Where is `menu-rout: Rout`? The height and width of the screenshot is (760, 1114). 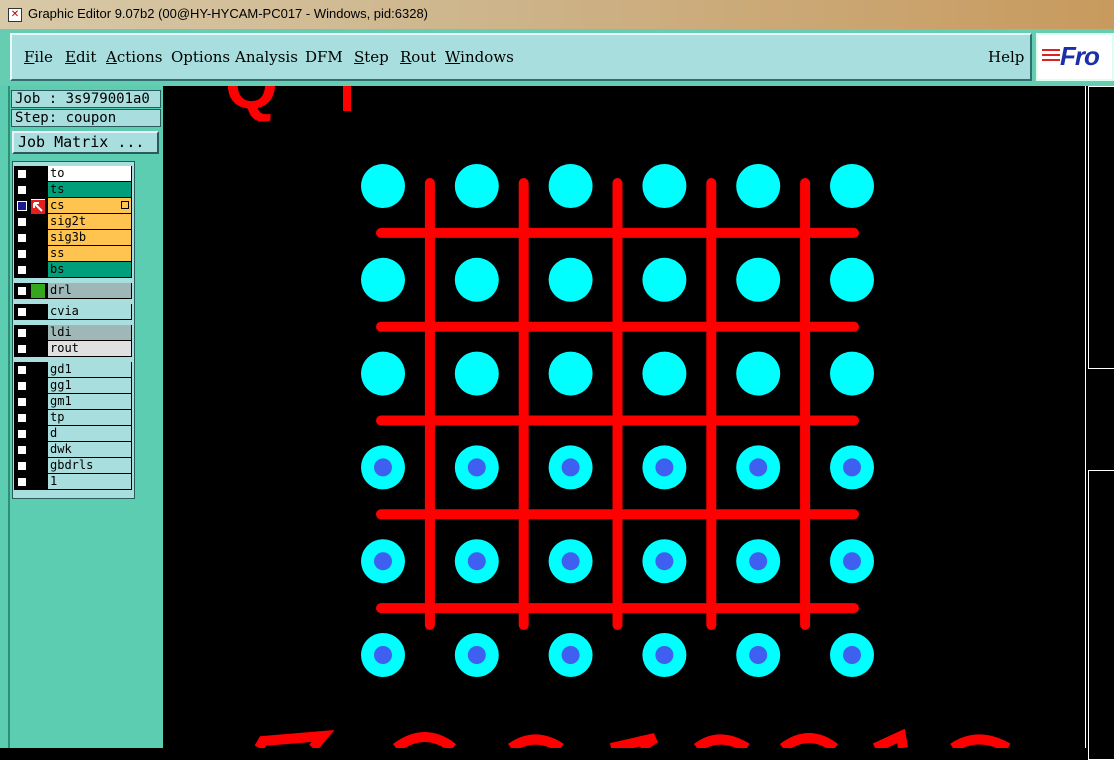
menu-rout: Rout is located at coordinates (418, 57).